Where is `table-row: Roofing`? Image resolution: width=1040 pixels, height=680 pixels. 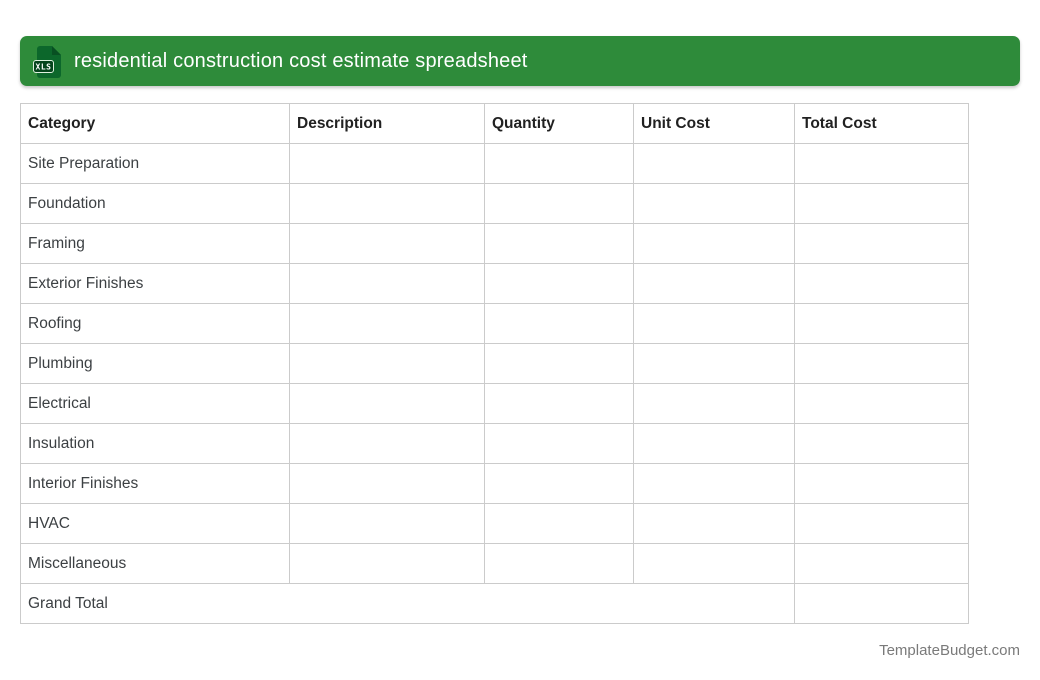 table-row: Roofing is located at coordinates (494, 323).